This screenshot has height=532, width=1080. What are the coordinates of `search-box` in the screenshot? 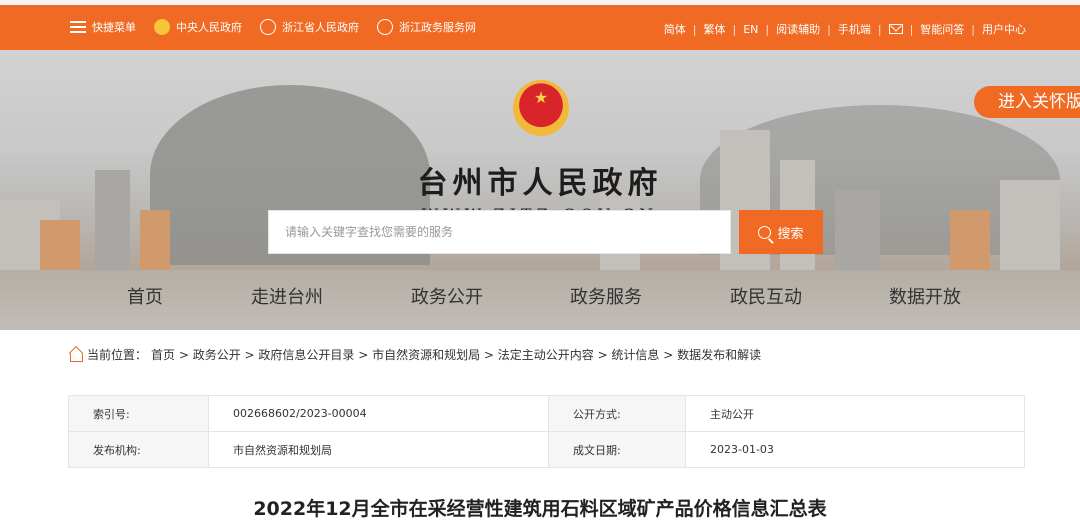 It's located at (499, 232).